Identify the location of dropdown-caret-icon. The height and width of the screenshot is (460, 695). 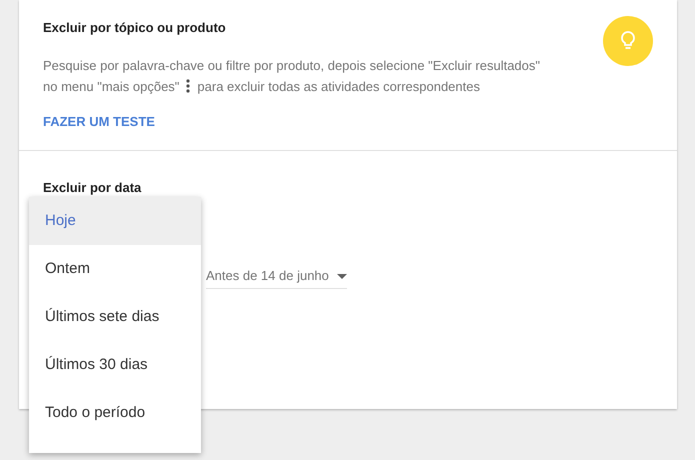
(342, 276).